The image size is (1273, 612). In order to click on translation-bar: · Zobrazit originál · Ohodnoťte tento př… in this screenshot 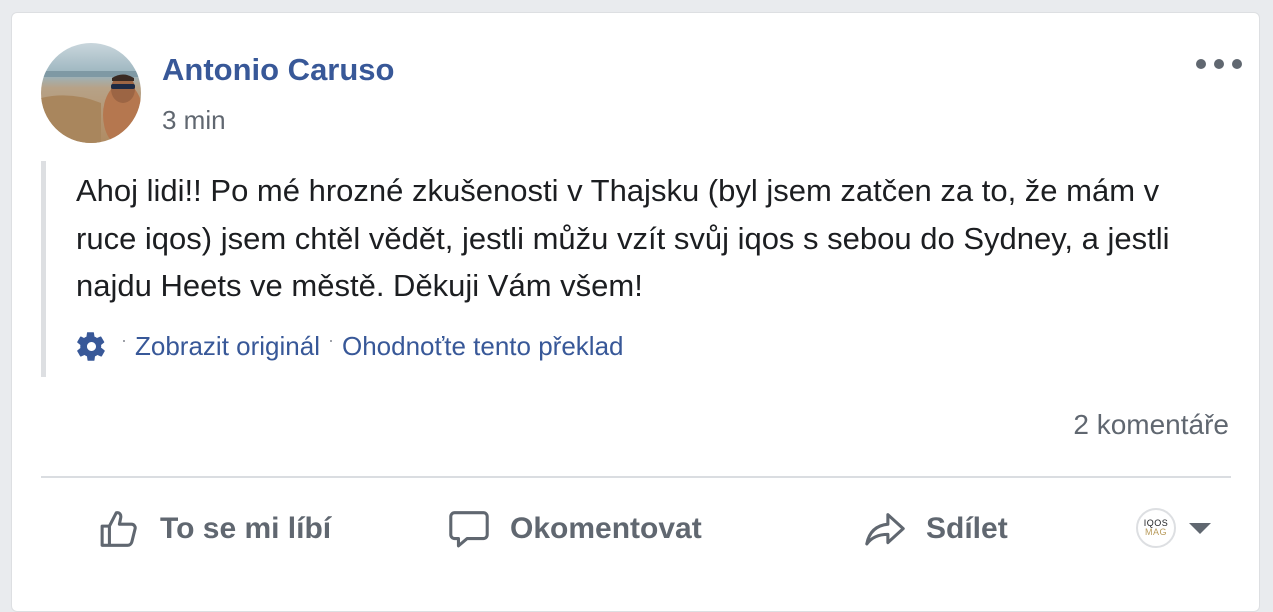, I will do `click(350, 346)`.